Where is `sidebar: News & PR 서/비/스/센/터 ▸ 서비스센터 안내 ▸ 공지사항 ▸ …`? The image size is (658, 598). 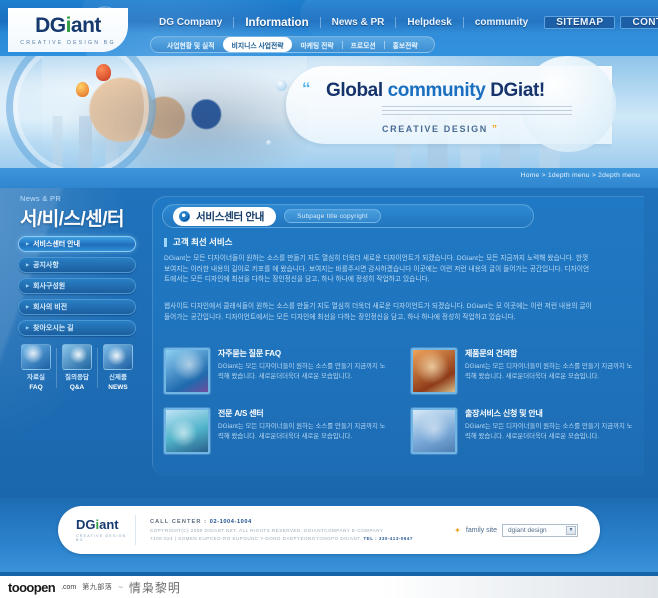
sidebar: News & PR 서/비/스/센/터 ▸ 서비스센터 안내 ▸ 공지사항 ▸ … is located at coordinates (76, 343).